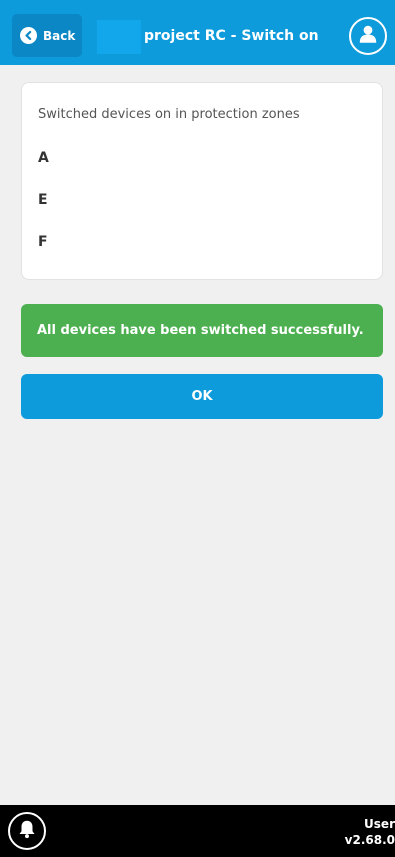  I want to click on page-title: project RC - Switch on, so click(231, 36).